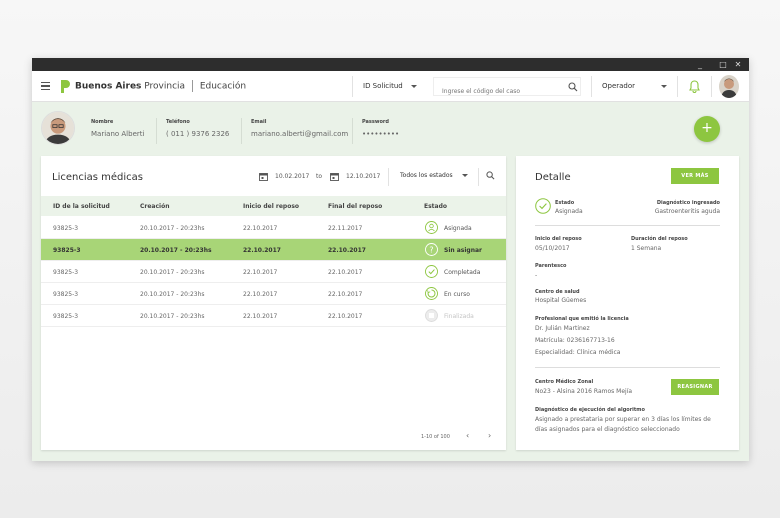 The image size is (780, 518). What do you see at coordinates (558, 239) in the screenshot?
I see `inicio-label: Inicio del reposo` at bounding box center [558, 239].